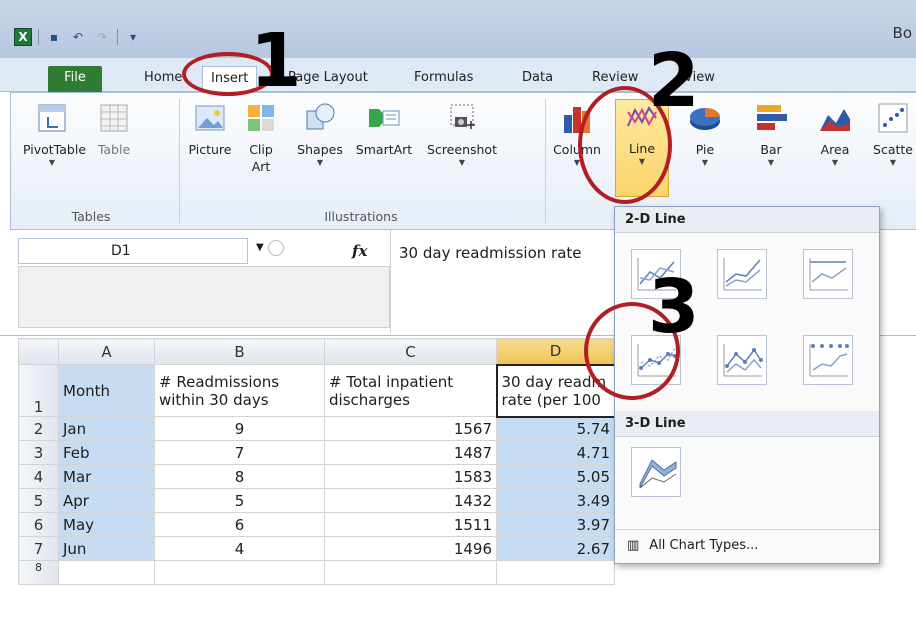  What do you see at coordinates (410, 428) in the screenshot?
I see `cell-total: 1567` at bounding box center [410, 428].